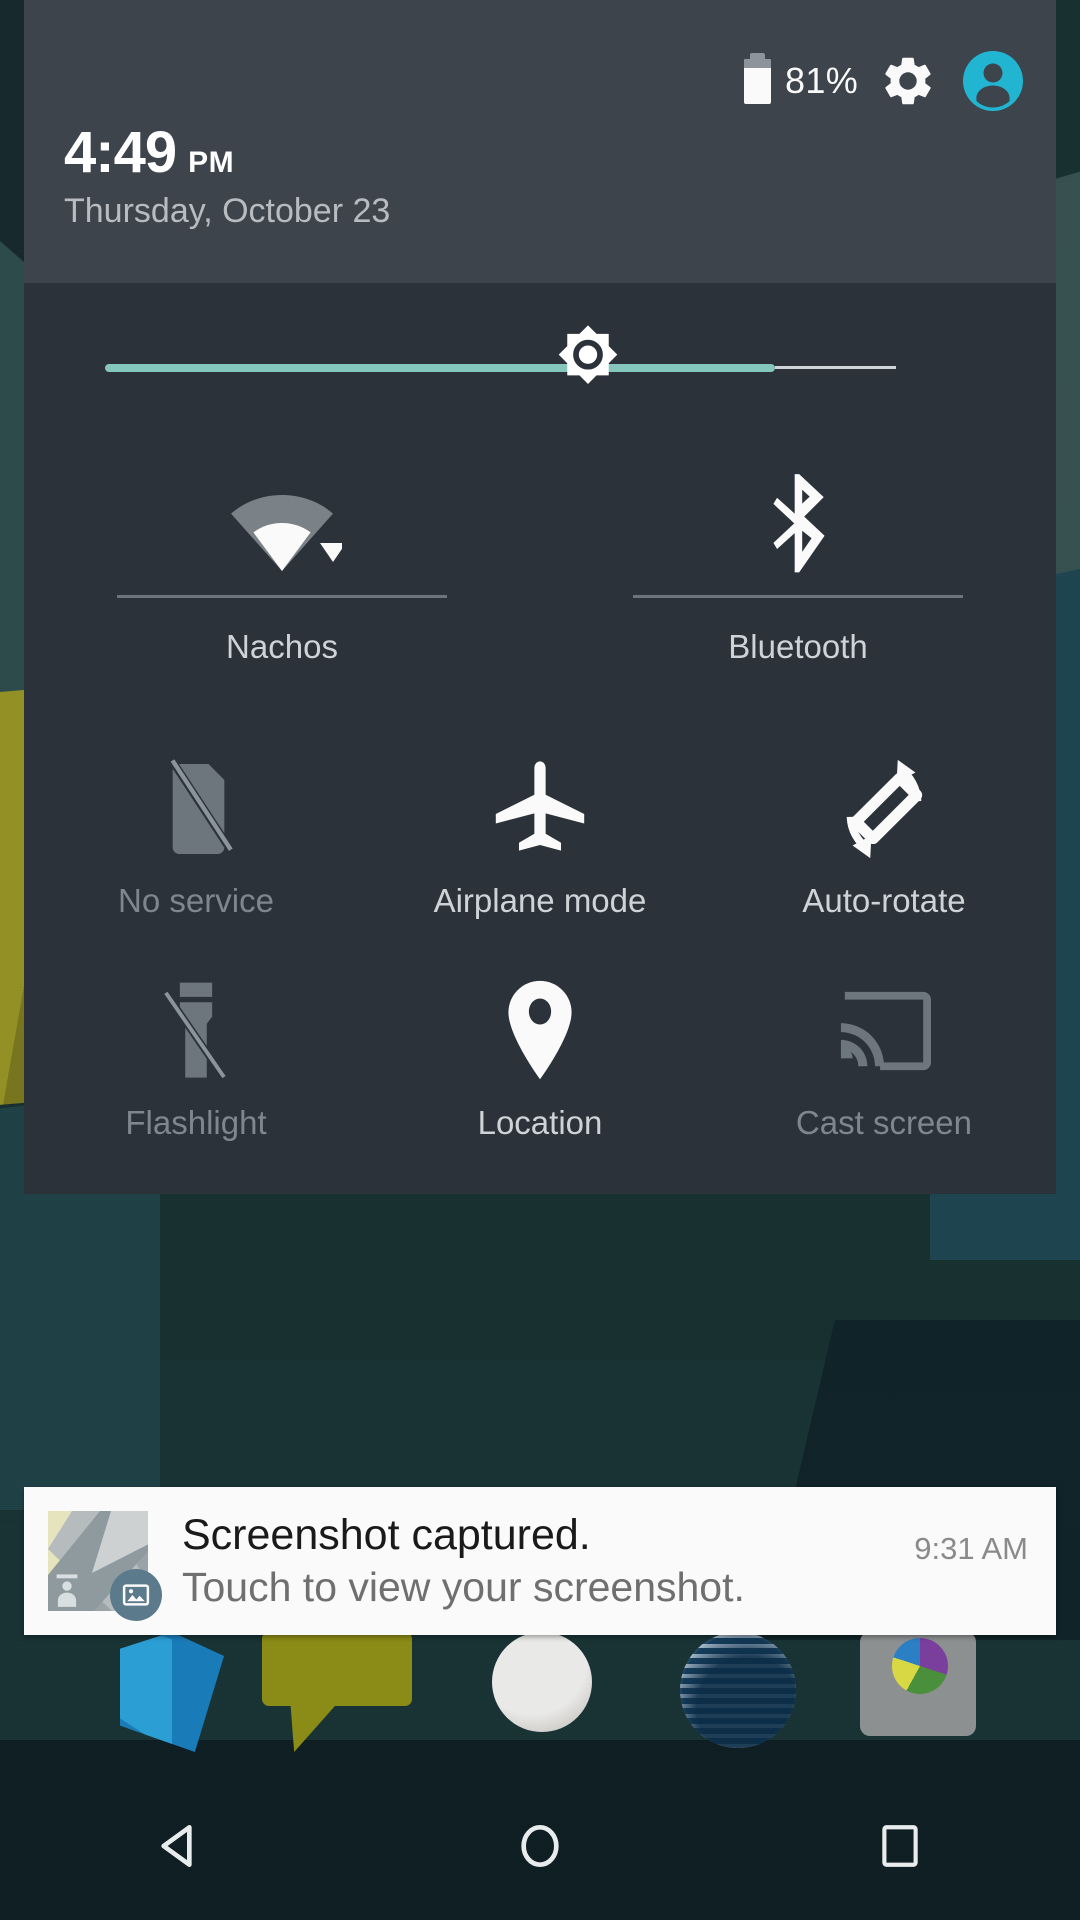 The height and width of the screenshot is (1920, 1080). I want to click on photo-badge, so click(136, 1595).